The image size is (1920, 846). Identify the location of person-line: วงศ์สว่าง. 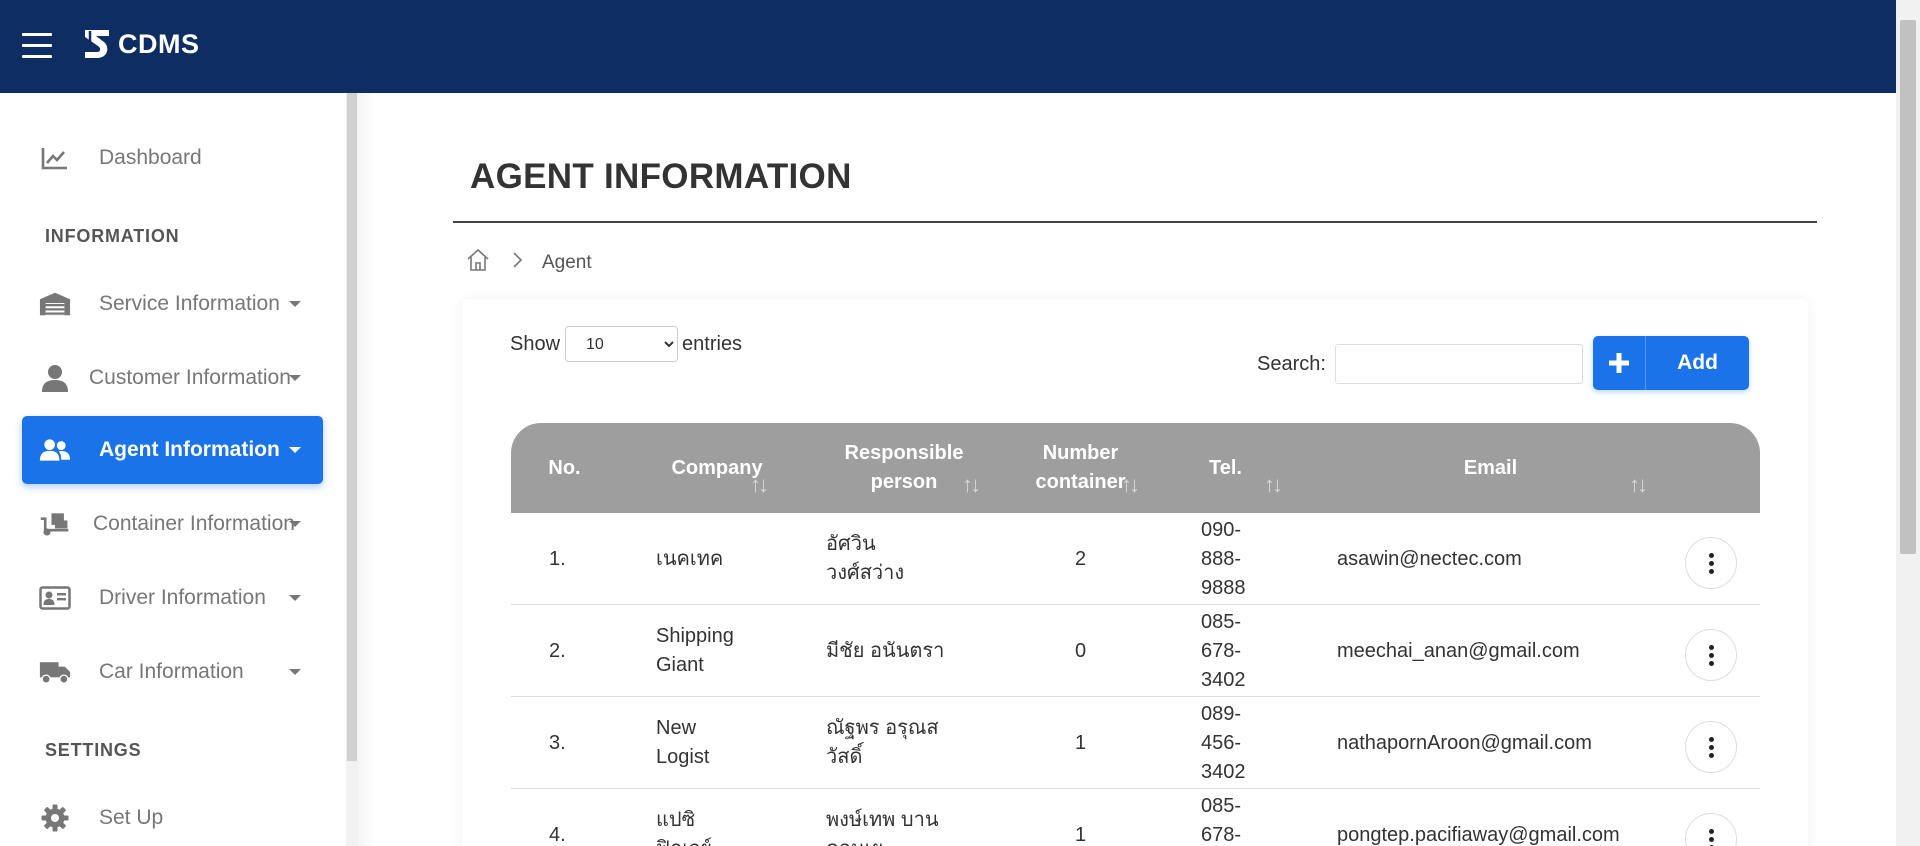
(865, 573).